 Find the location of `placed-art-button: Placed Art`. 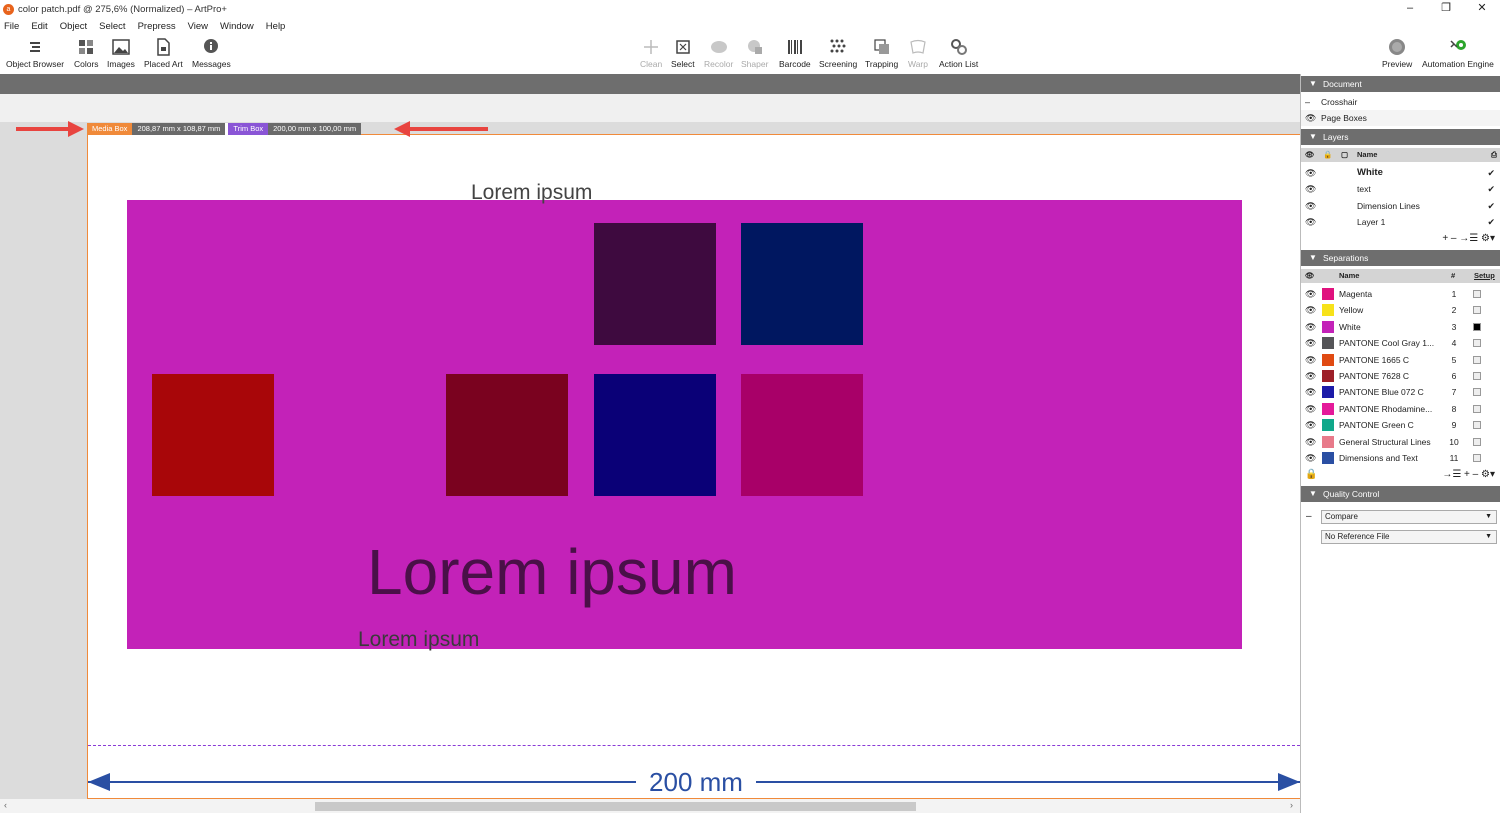

placed-art-button: Placed Art is located at coordinates (163, 53).